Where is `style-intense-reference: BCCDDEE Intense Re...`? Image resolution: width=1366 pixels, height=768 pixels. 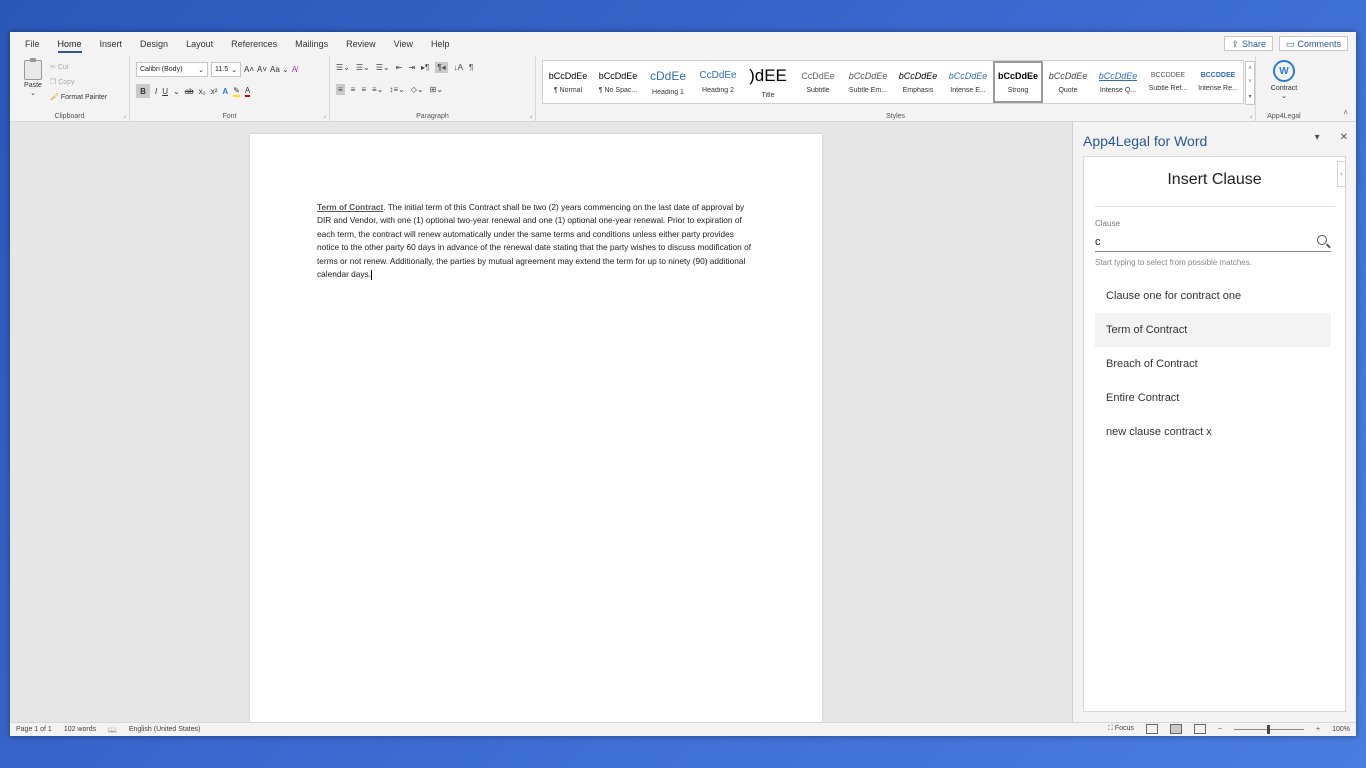 style-intense-reference: BCCDDEE Intense Re... is located at coordinates (1218, 82).